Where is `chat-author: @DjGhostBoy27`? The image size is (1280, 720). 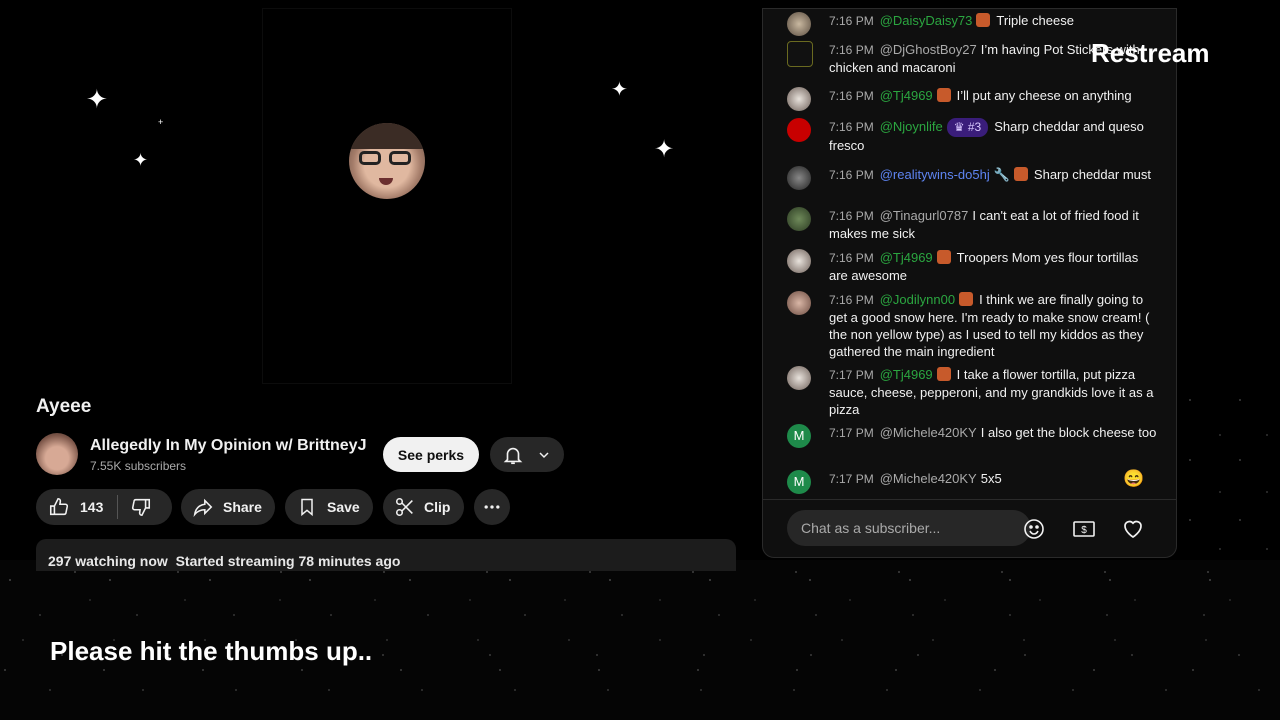
chat-author: @DjGhostBoy27 is located at coordinates (928, 49).